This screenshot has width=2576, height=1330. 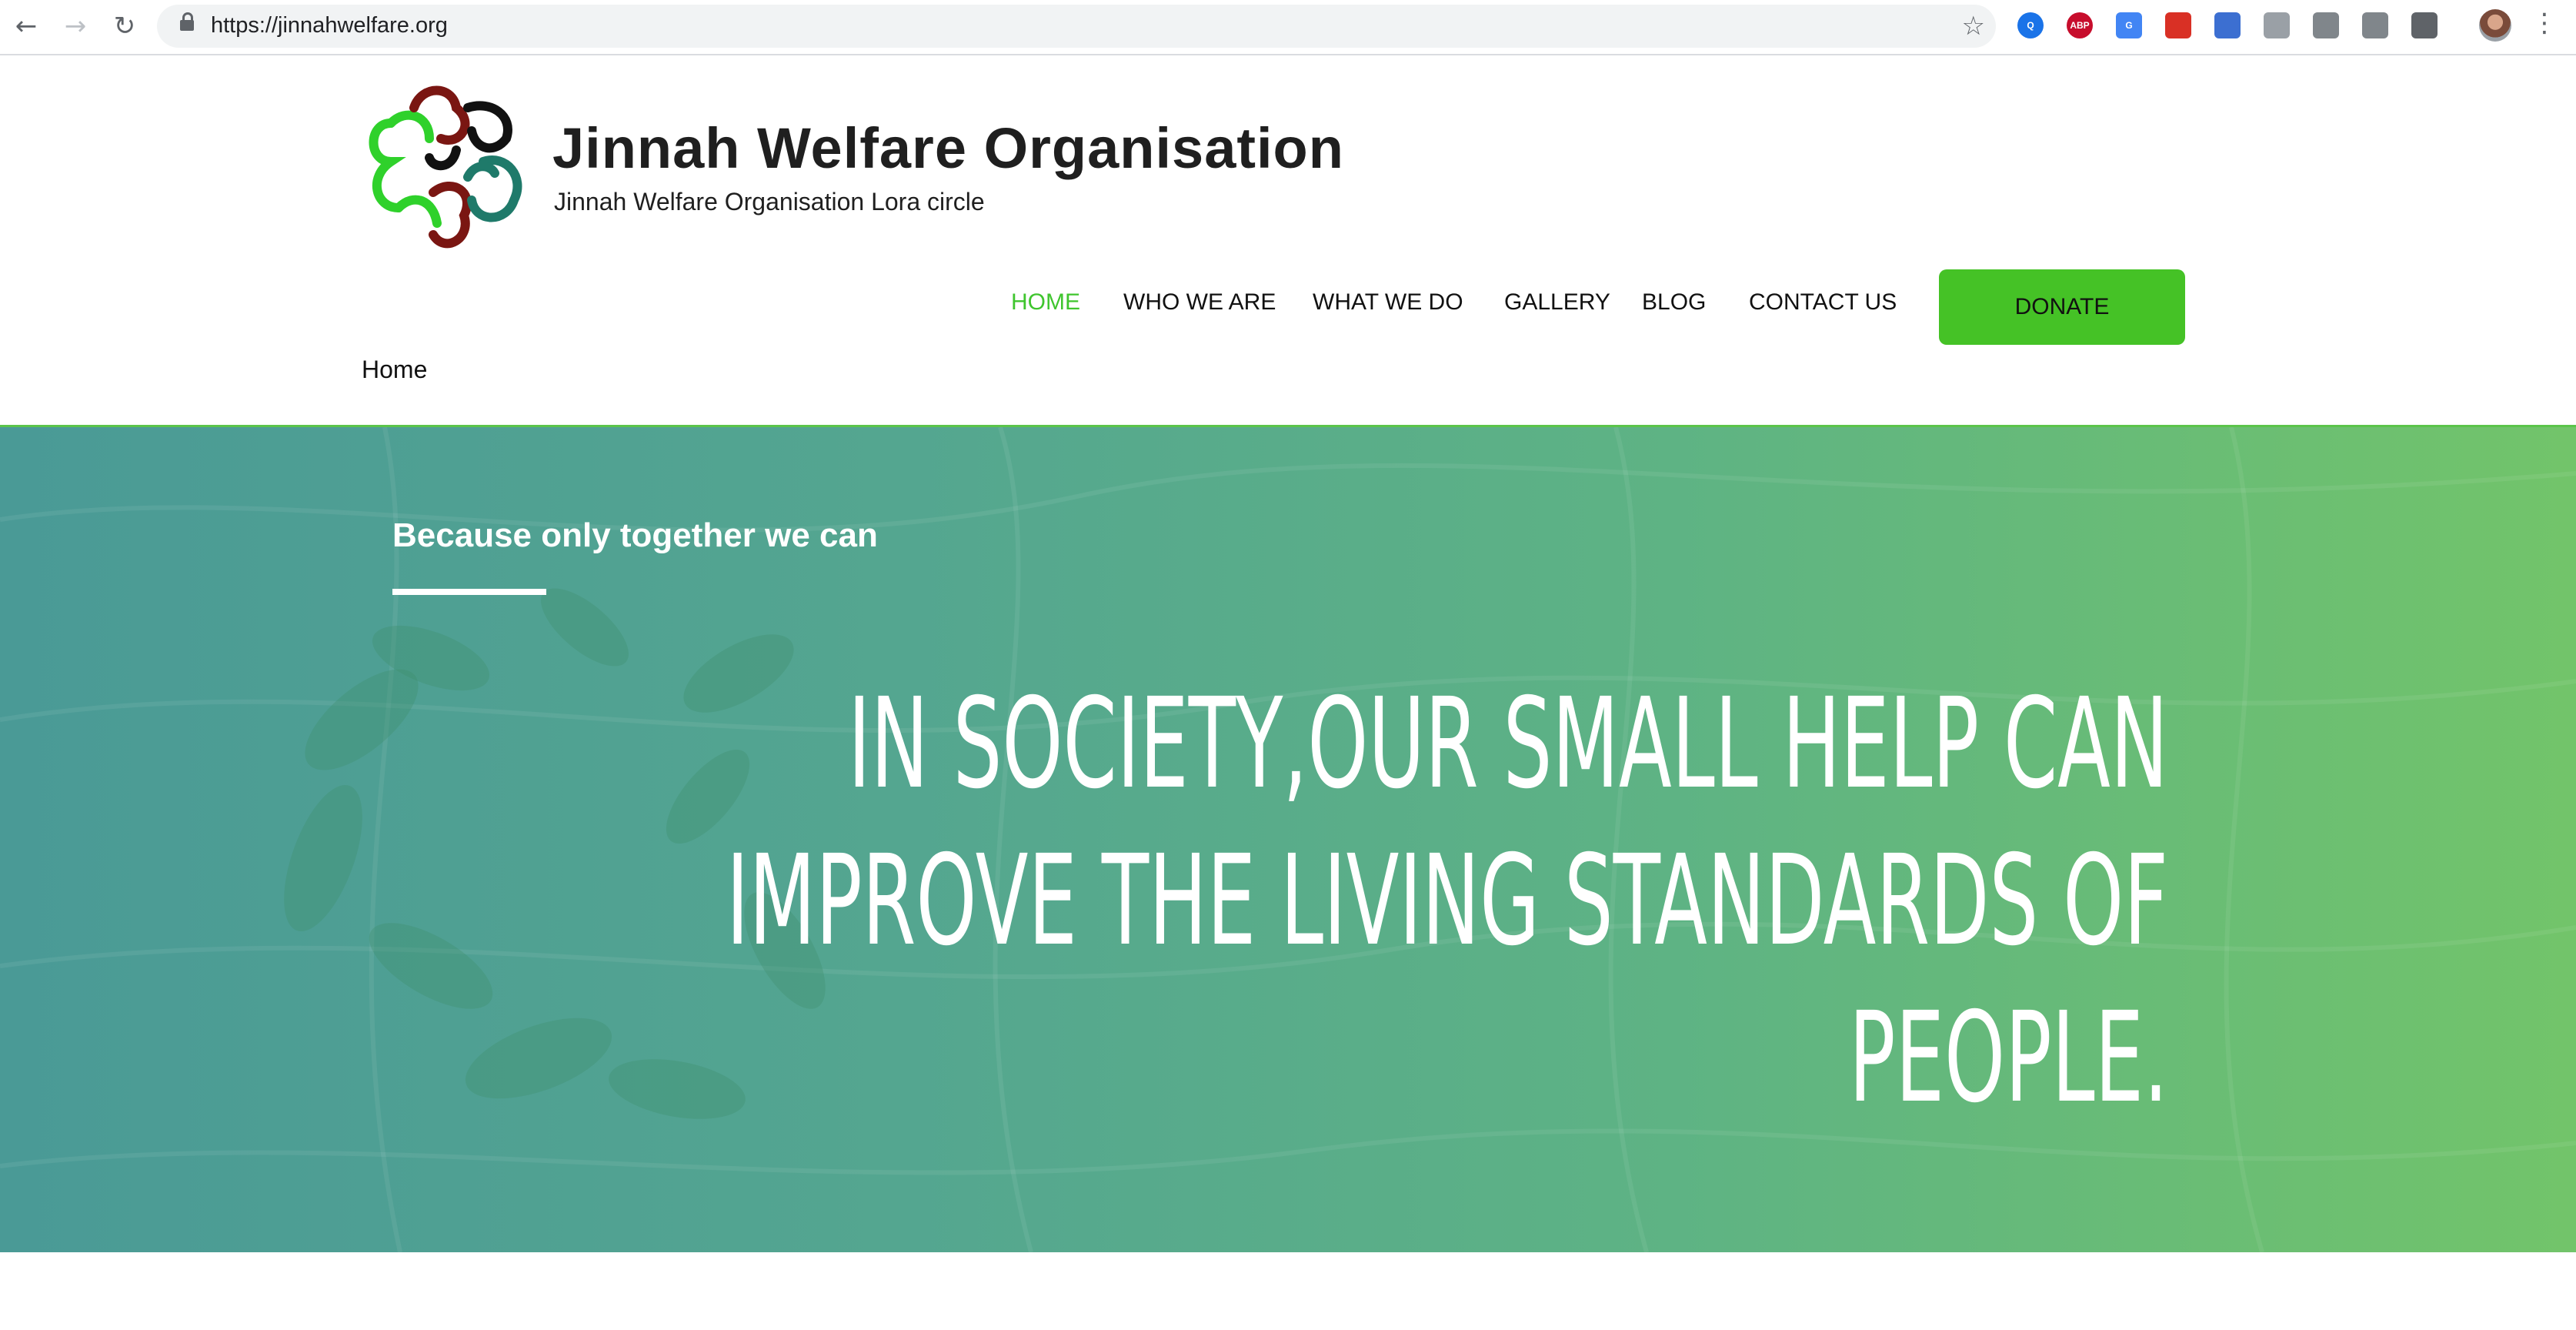 I want to click on forward-button: →, so click(x=75, y=26).